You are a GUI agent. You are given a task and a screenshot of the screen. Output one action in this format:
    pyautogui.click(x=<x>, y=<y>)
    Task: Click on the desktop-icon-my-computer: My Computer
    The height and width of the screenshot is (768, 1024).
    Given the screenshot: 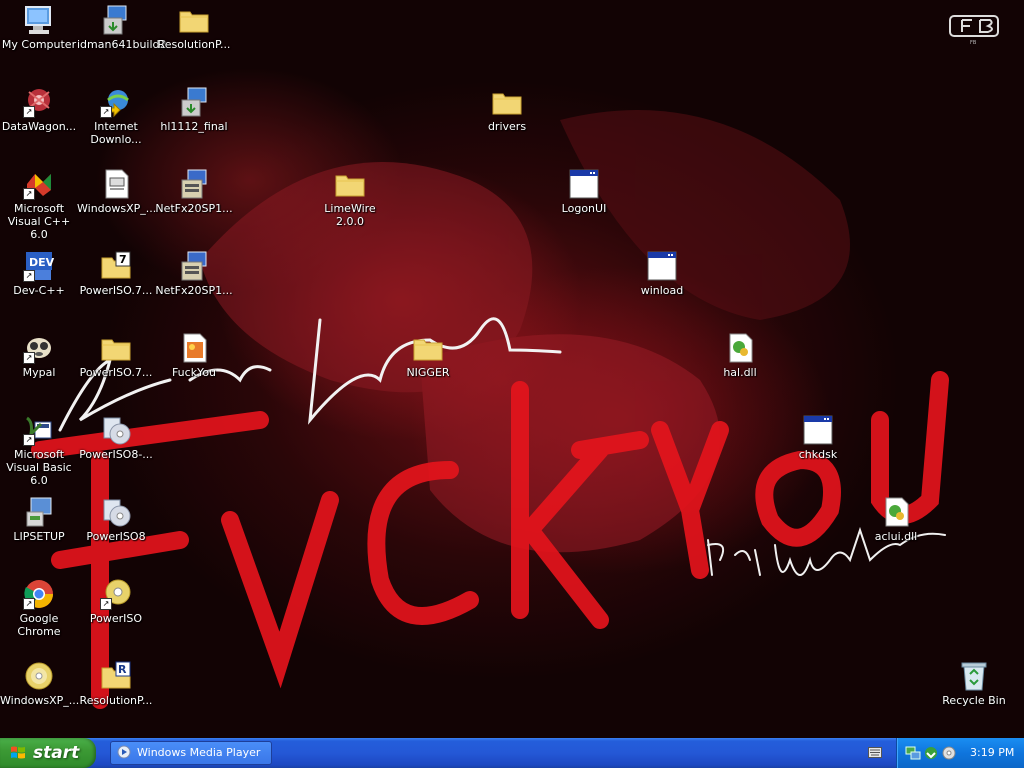 What is the action you would take?
    pyautogui.click(x=39, y=27)
    